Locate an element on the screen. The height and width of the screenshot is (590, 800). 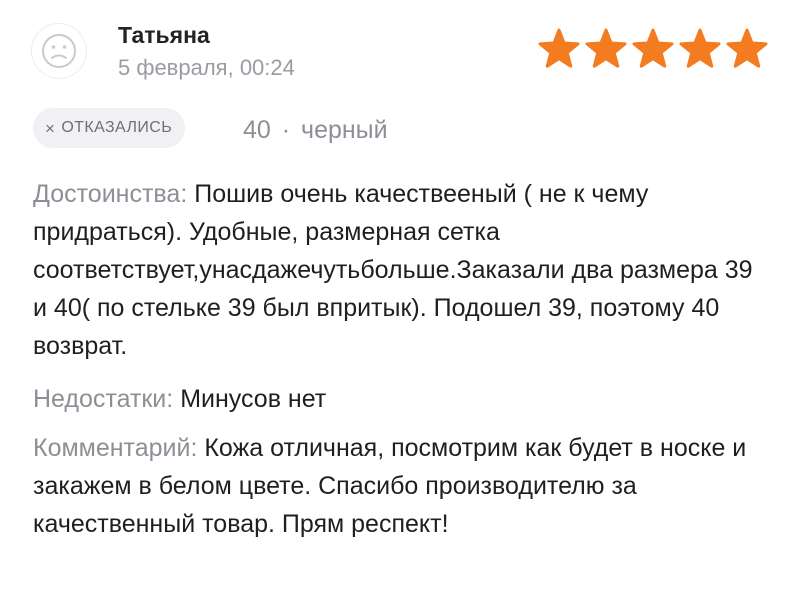
status-badge: × ОТКАЗАЛИСЬ is located at coordinates (109, 128).